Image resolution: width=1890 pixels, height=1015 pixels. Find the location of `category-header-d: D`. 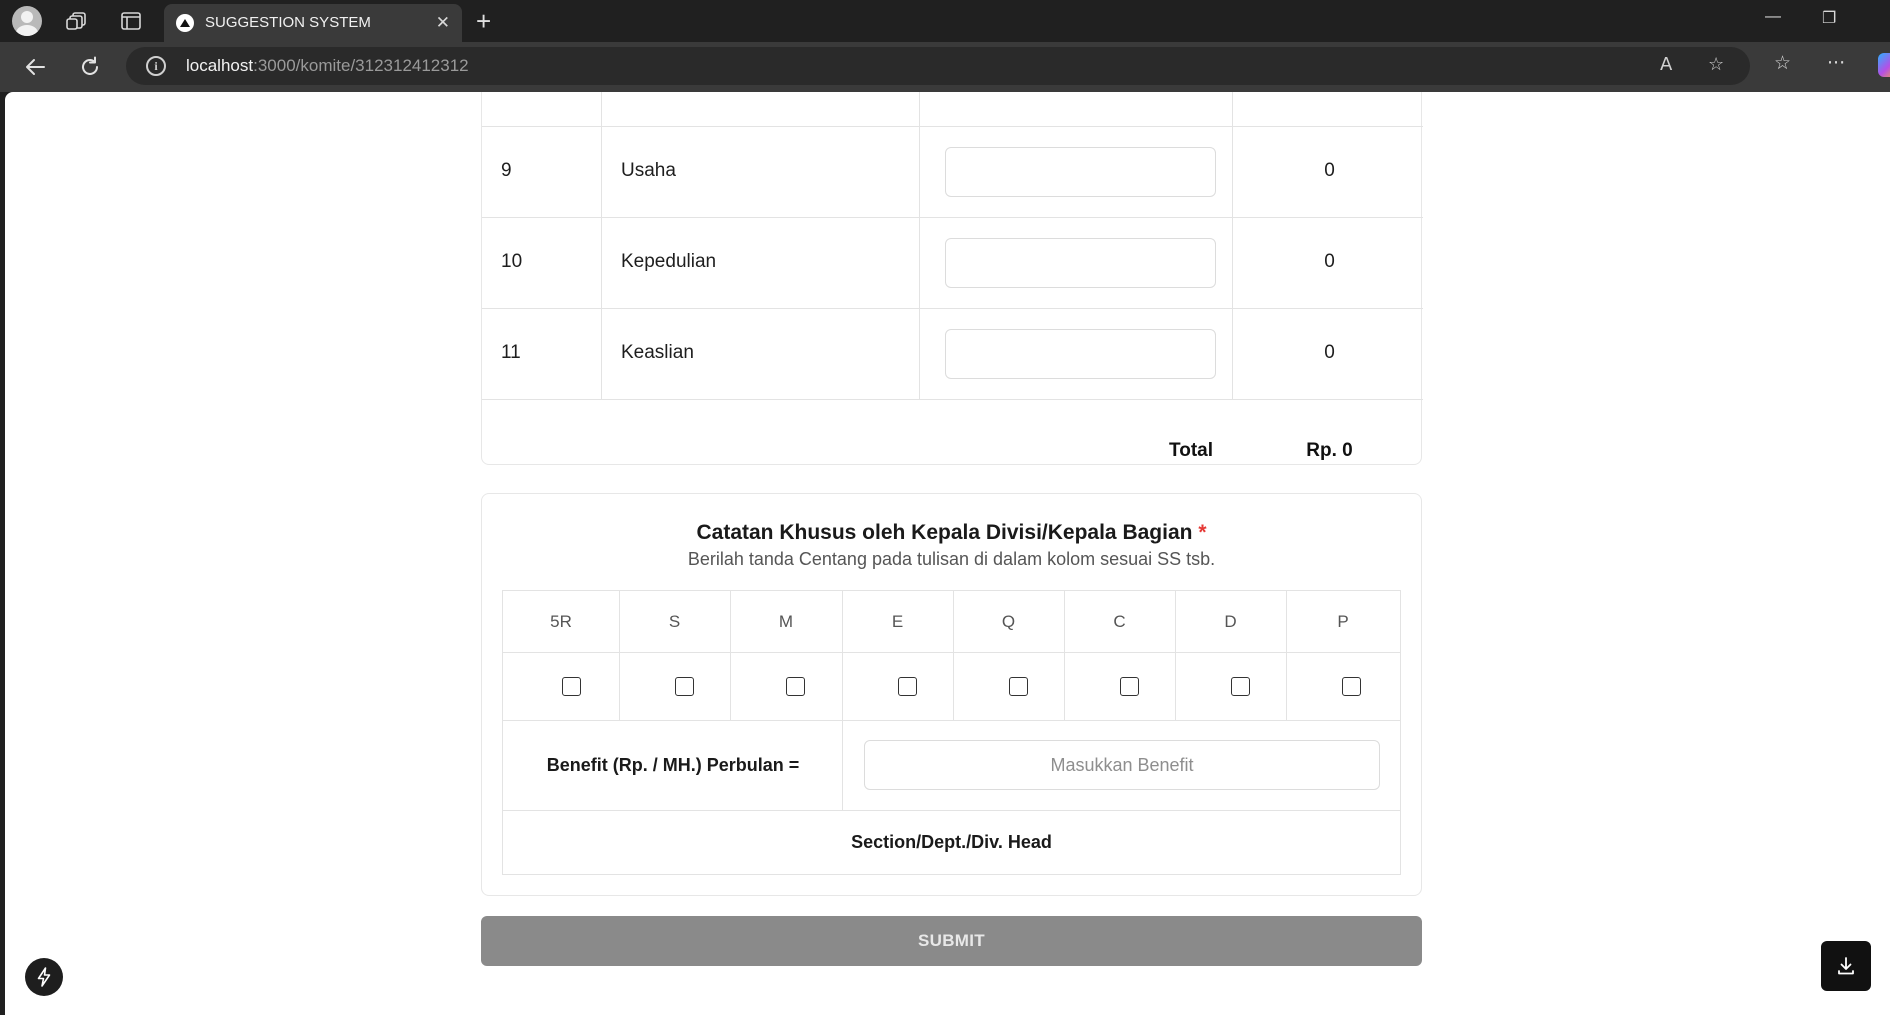

category-header-d: D is located at coordinates (1230, 621).